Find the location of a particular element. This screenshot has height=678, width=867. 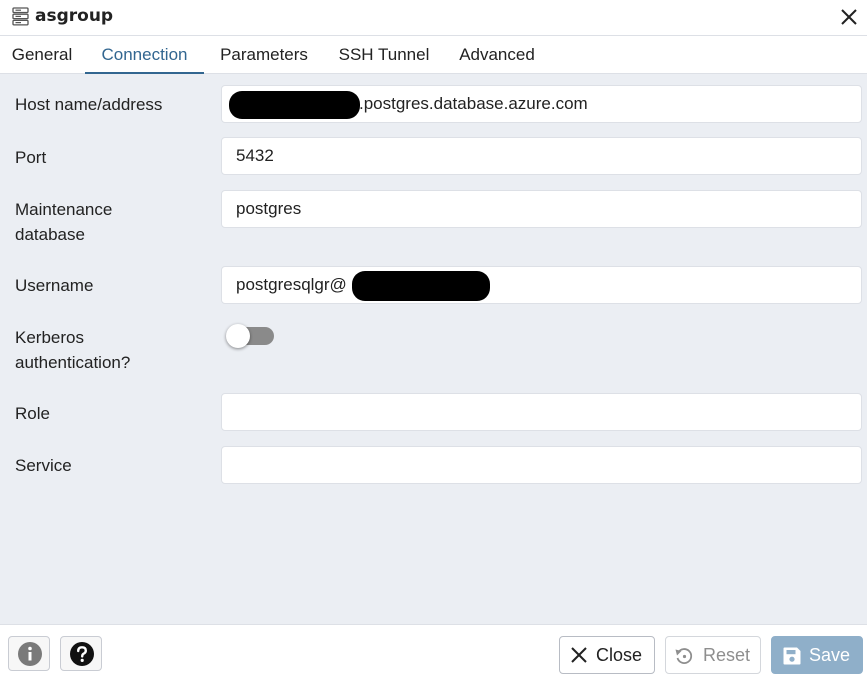

server-group-icon is located at coordinates (20, 16).